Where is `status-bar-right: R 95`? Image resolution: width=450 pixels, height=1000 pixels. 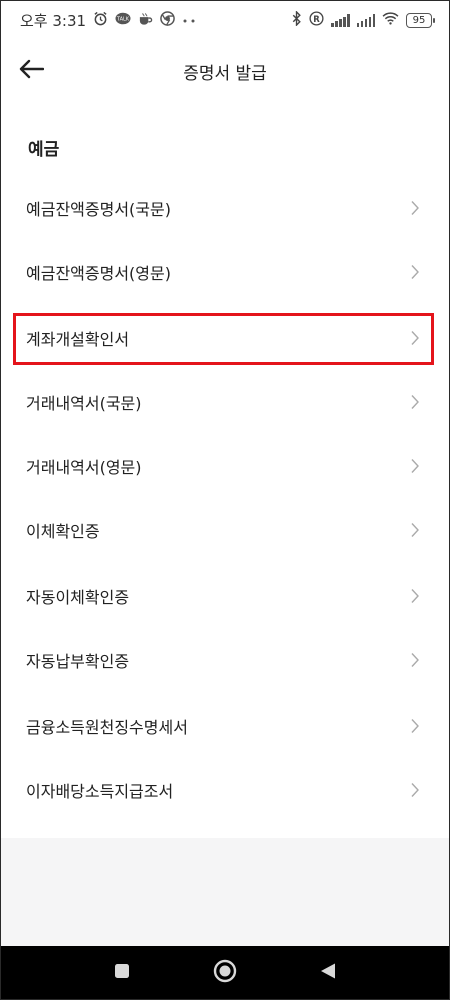
status-bar-right: R 95 is located at coordinates (363, 19).